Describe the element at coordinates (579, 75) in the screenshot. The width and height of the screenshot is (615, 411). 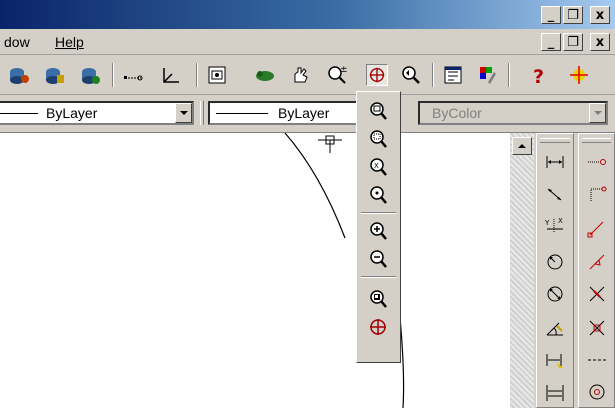
I see `light-icon` at that location.